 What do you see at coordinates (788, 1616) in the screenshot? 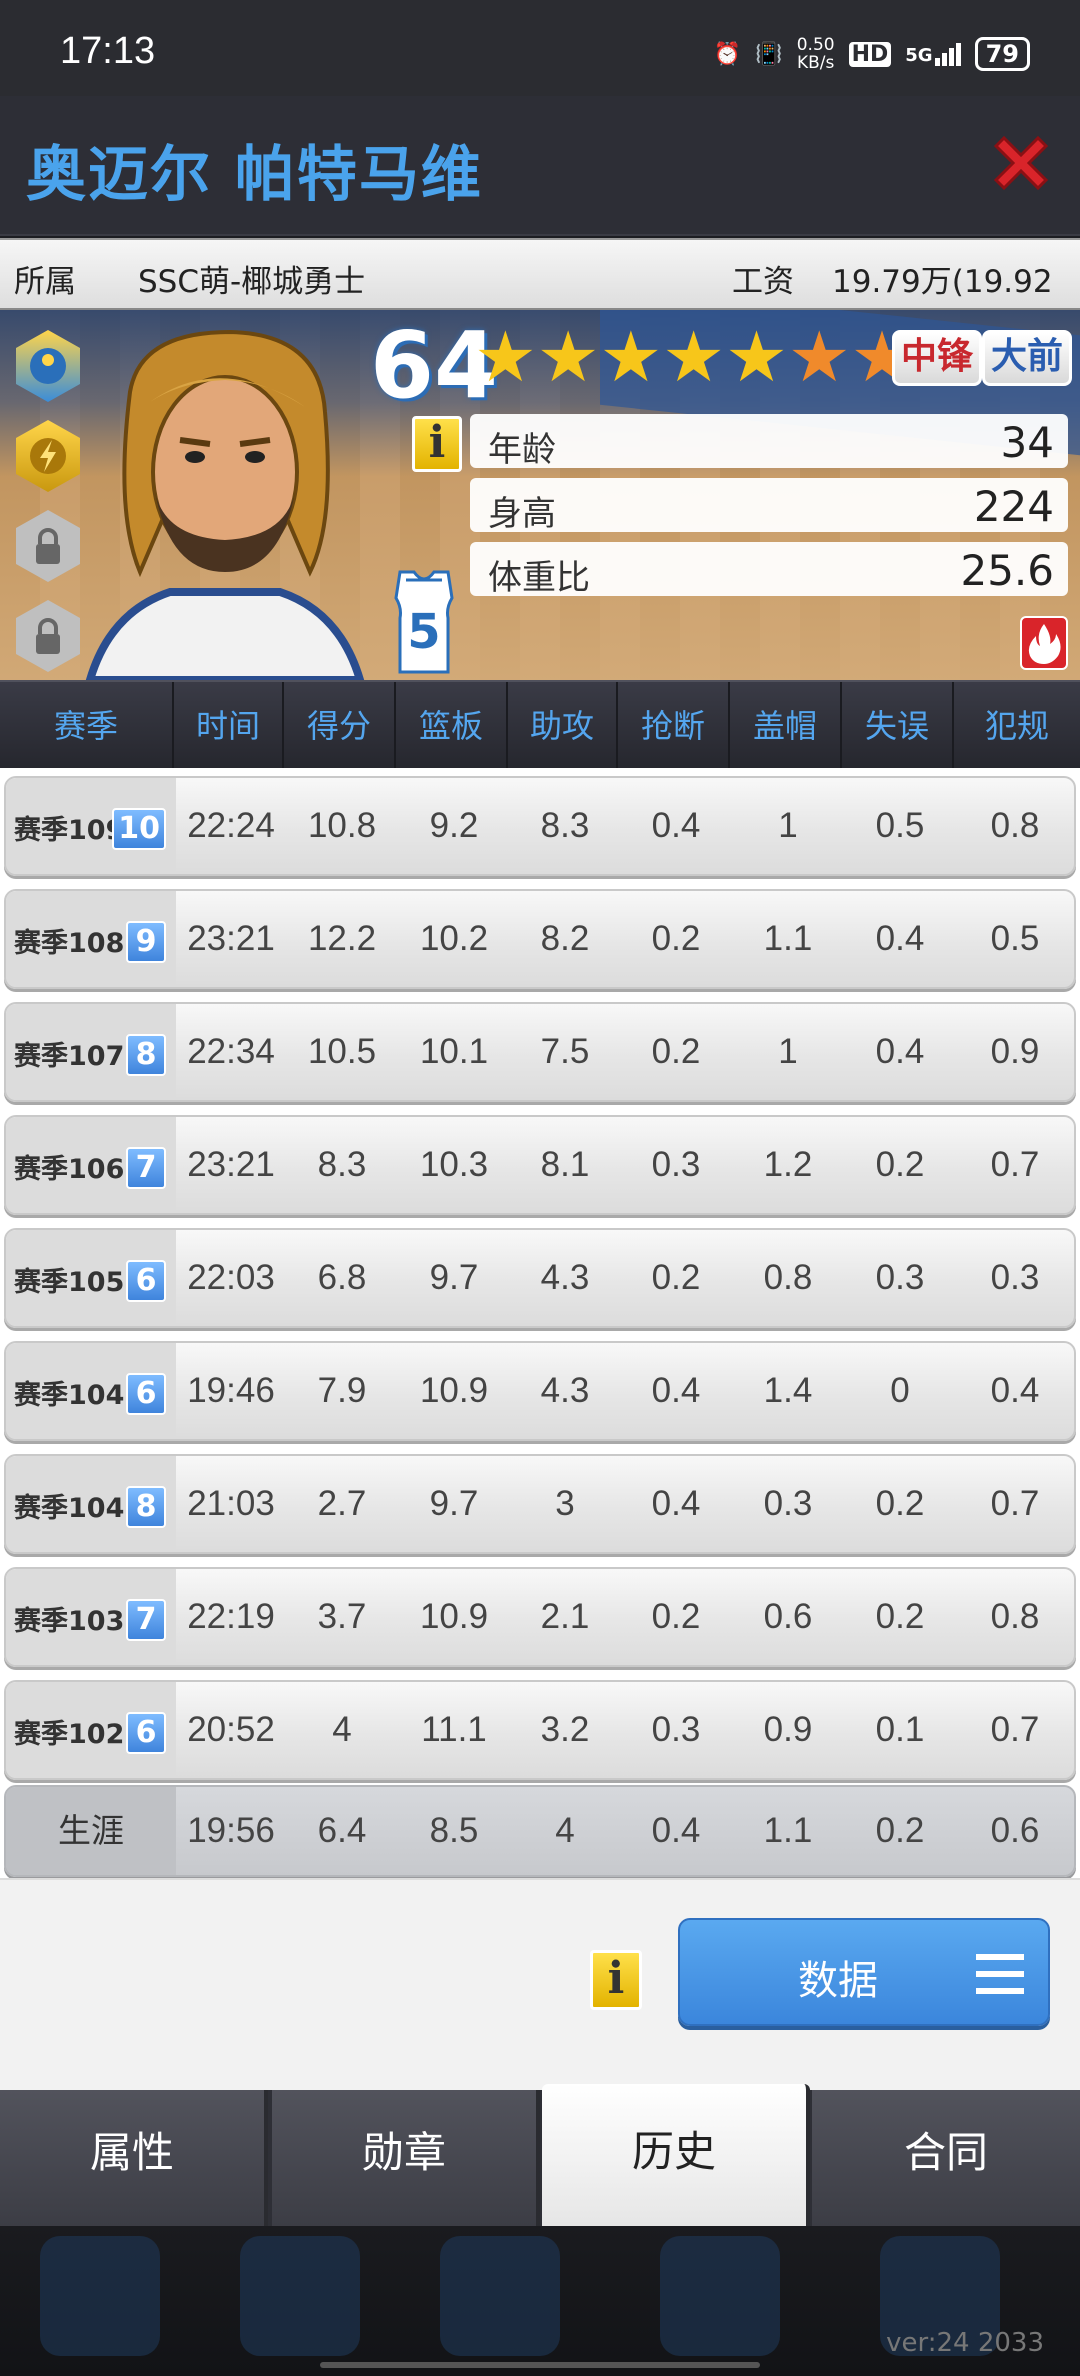
I see `cell-blocks: 0.6` at bounding box center [788, 1616].